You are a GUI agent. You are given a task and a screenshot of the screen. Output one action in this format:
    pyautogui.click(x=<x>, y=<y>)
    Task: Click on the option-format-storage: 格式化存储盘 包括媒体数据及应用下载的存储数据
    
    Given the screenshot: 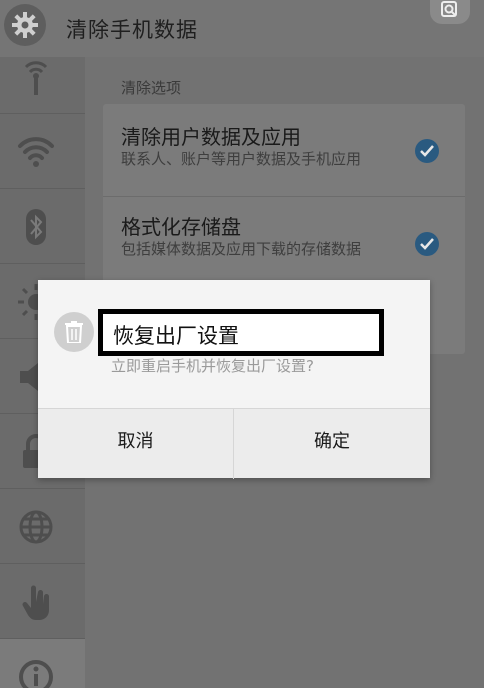 What is the action you would take?
    pyautogui.click(x=284, y=243)
    